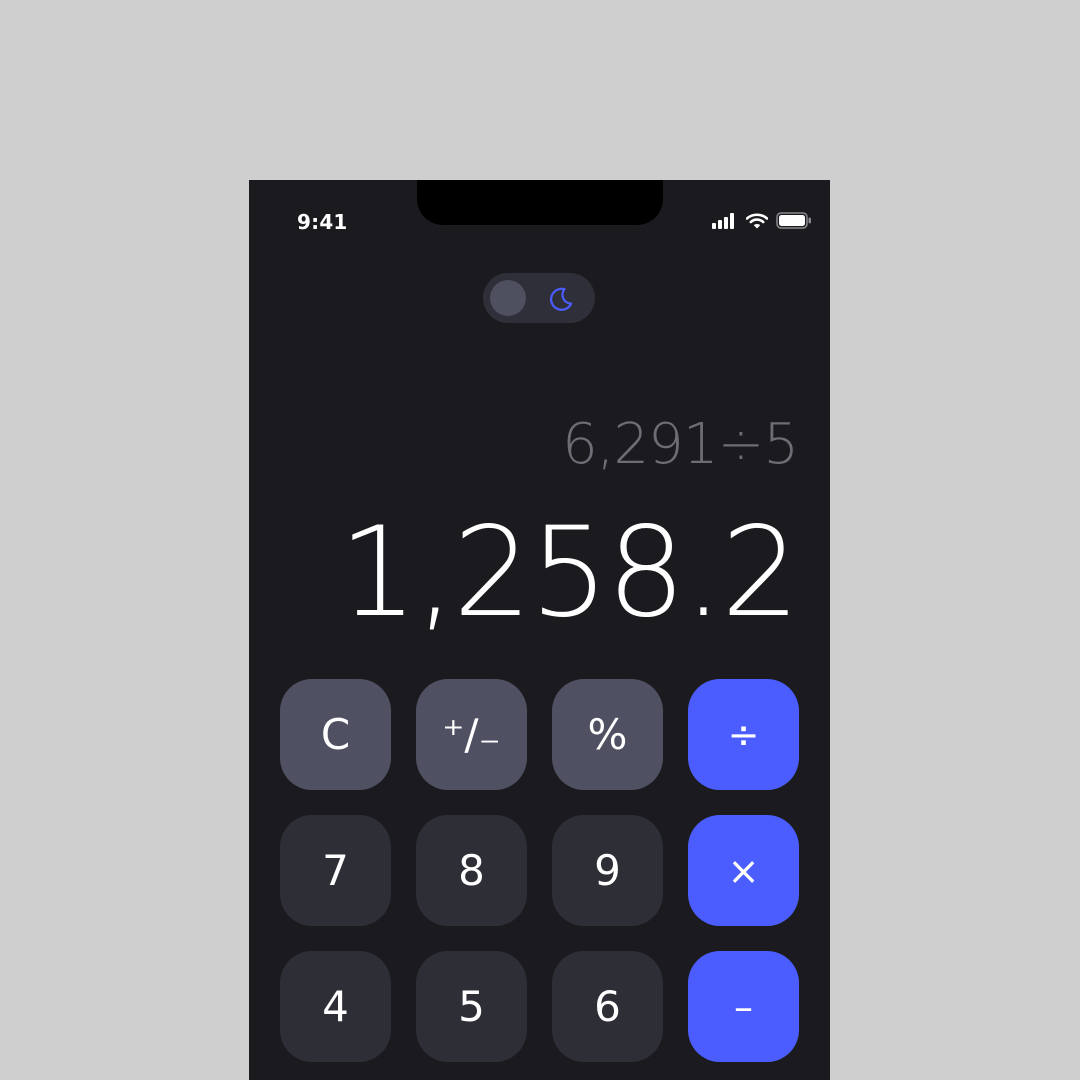  I want to click on device-notch, so click(540, 202).